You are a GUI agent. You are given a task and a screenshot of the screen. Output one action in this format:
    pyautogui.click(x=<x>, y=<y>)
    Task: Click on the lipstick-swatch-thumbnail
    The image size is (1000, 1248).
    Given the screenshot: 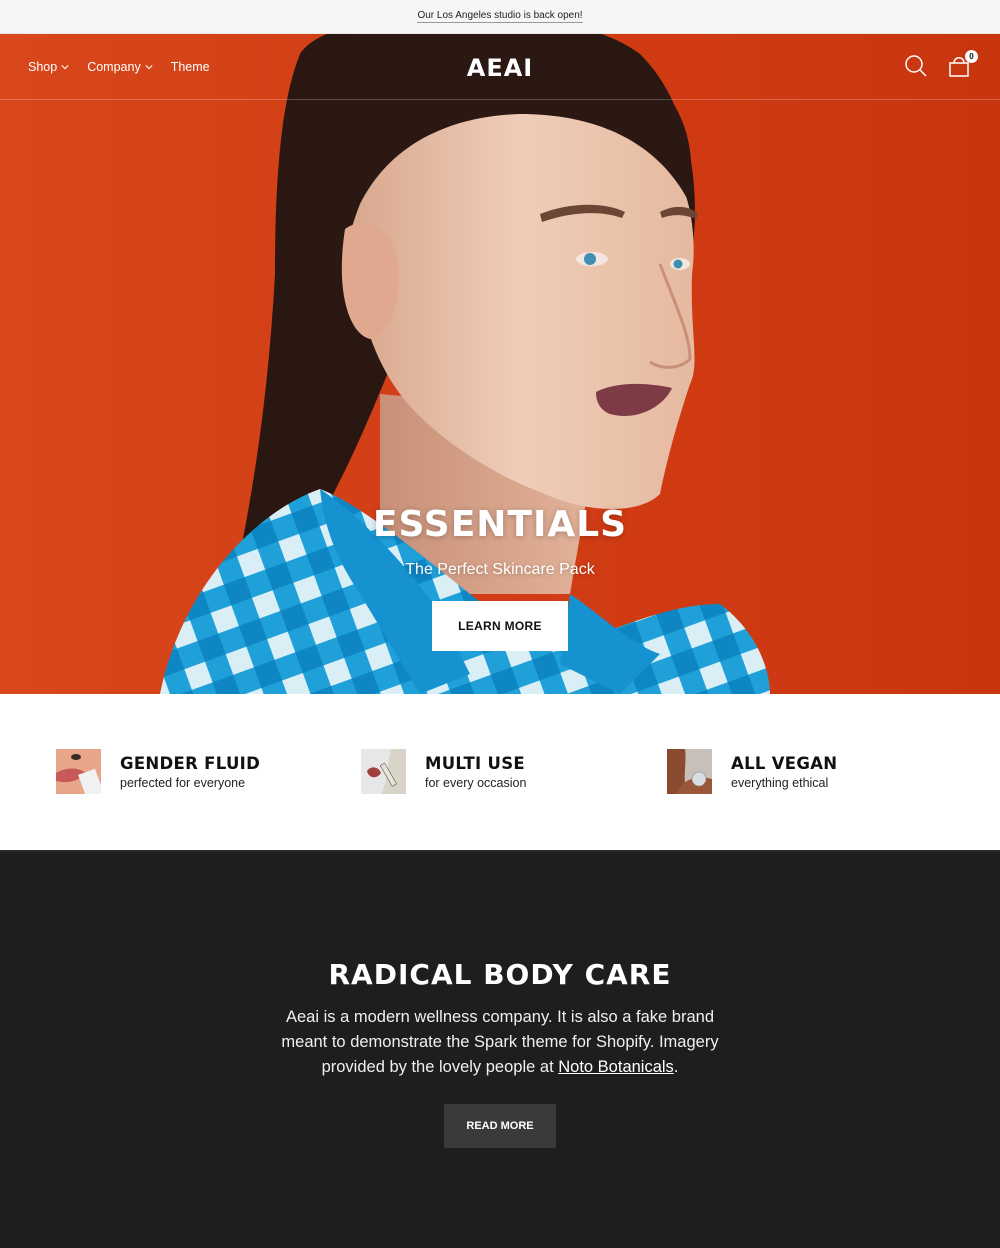 What is the action you would take?
    pyautogui.click(x=383, y=771)
    